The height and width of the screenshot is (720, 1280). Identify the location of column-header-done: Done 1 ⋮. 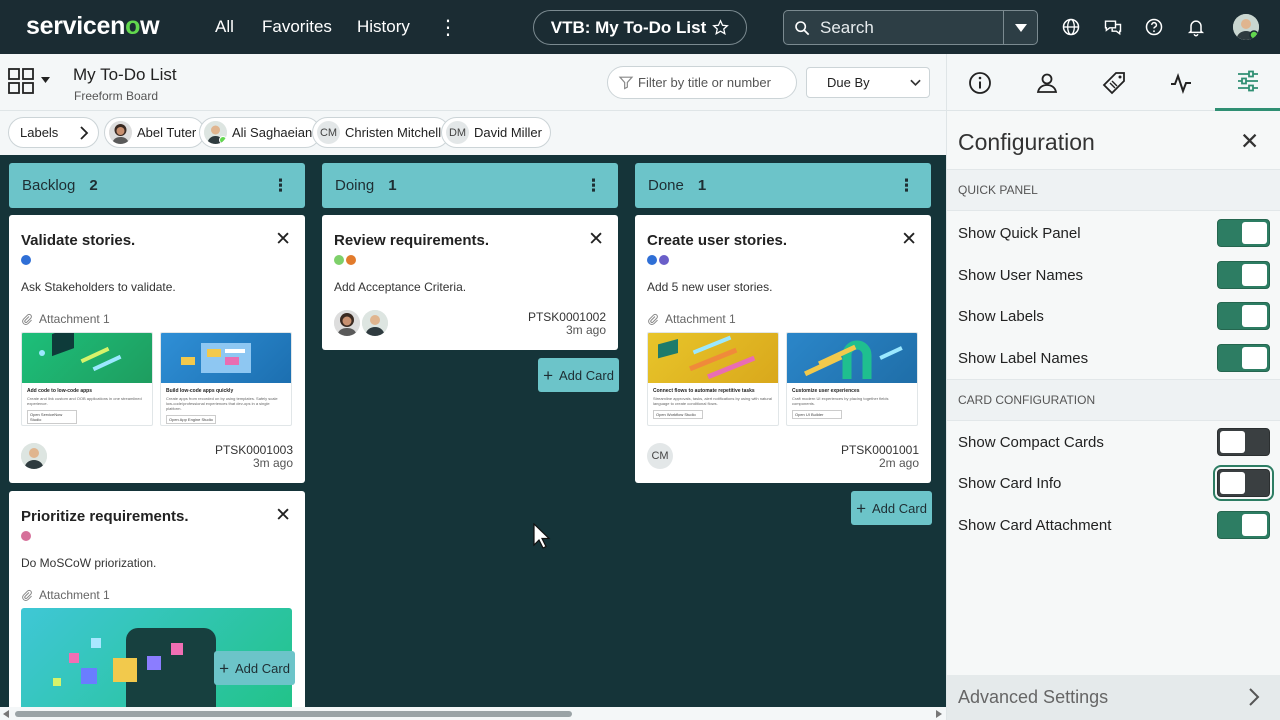
(783, 185).